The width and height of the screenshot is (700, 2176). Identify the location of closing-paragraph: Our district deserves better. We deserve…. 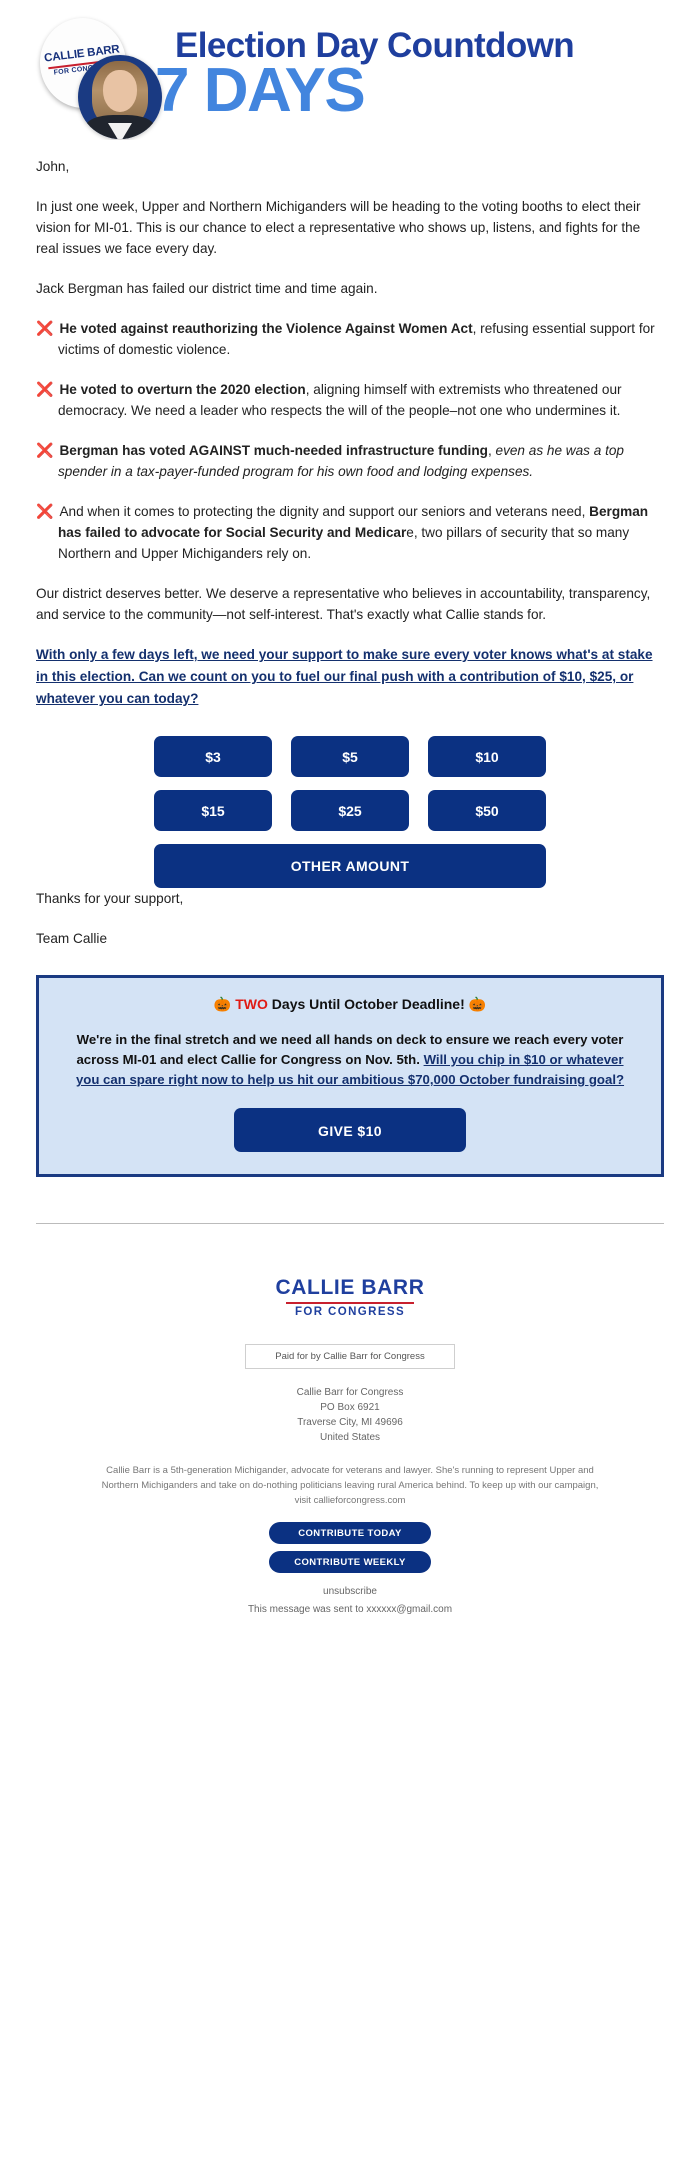
(343, 604).